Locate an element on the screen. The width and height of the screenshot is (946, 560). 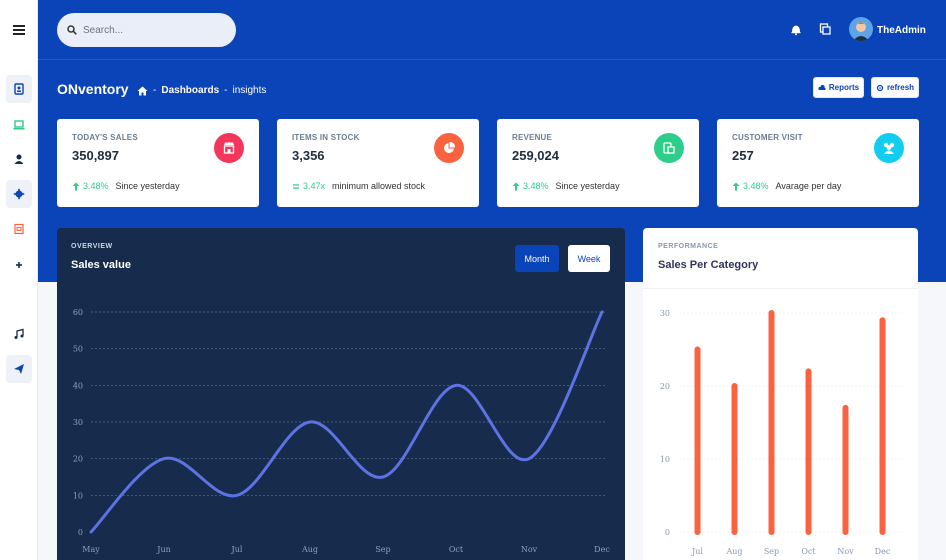
search-input is located at coordinates (153, 30).